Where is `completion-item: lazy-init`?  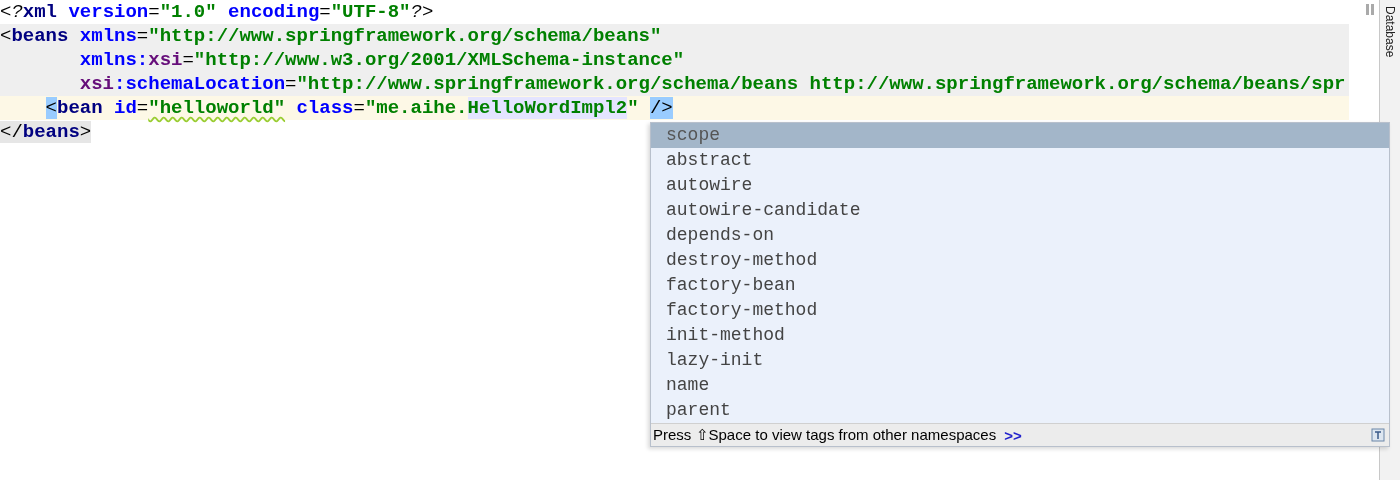
completion-item: lazy-init is located at coordinates (1020, 360).